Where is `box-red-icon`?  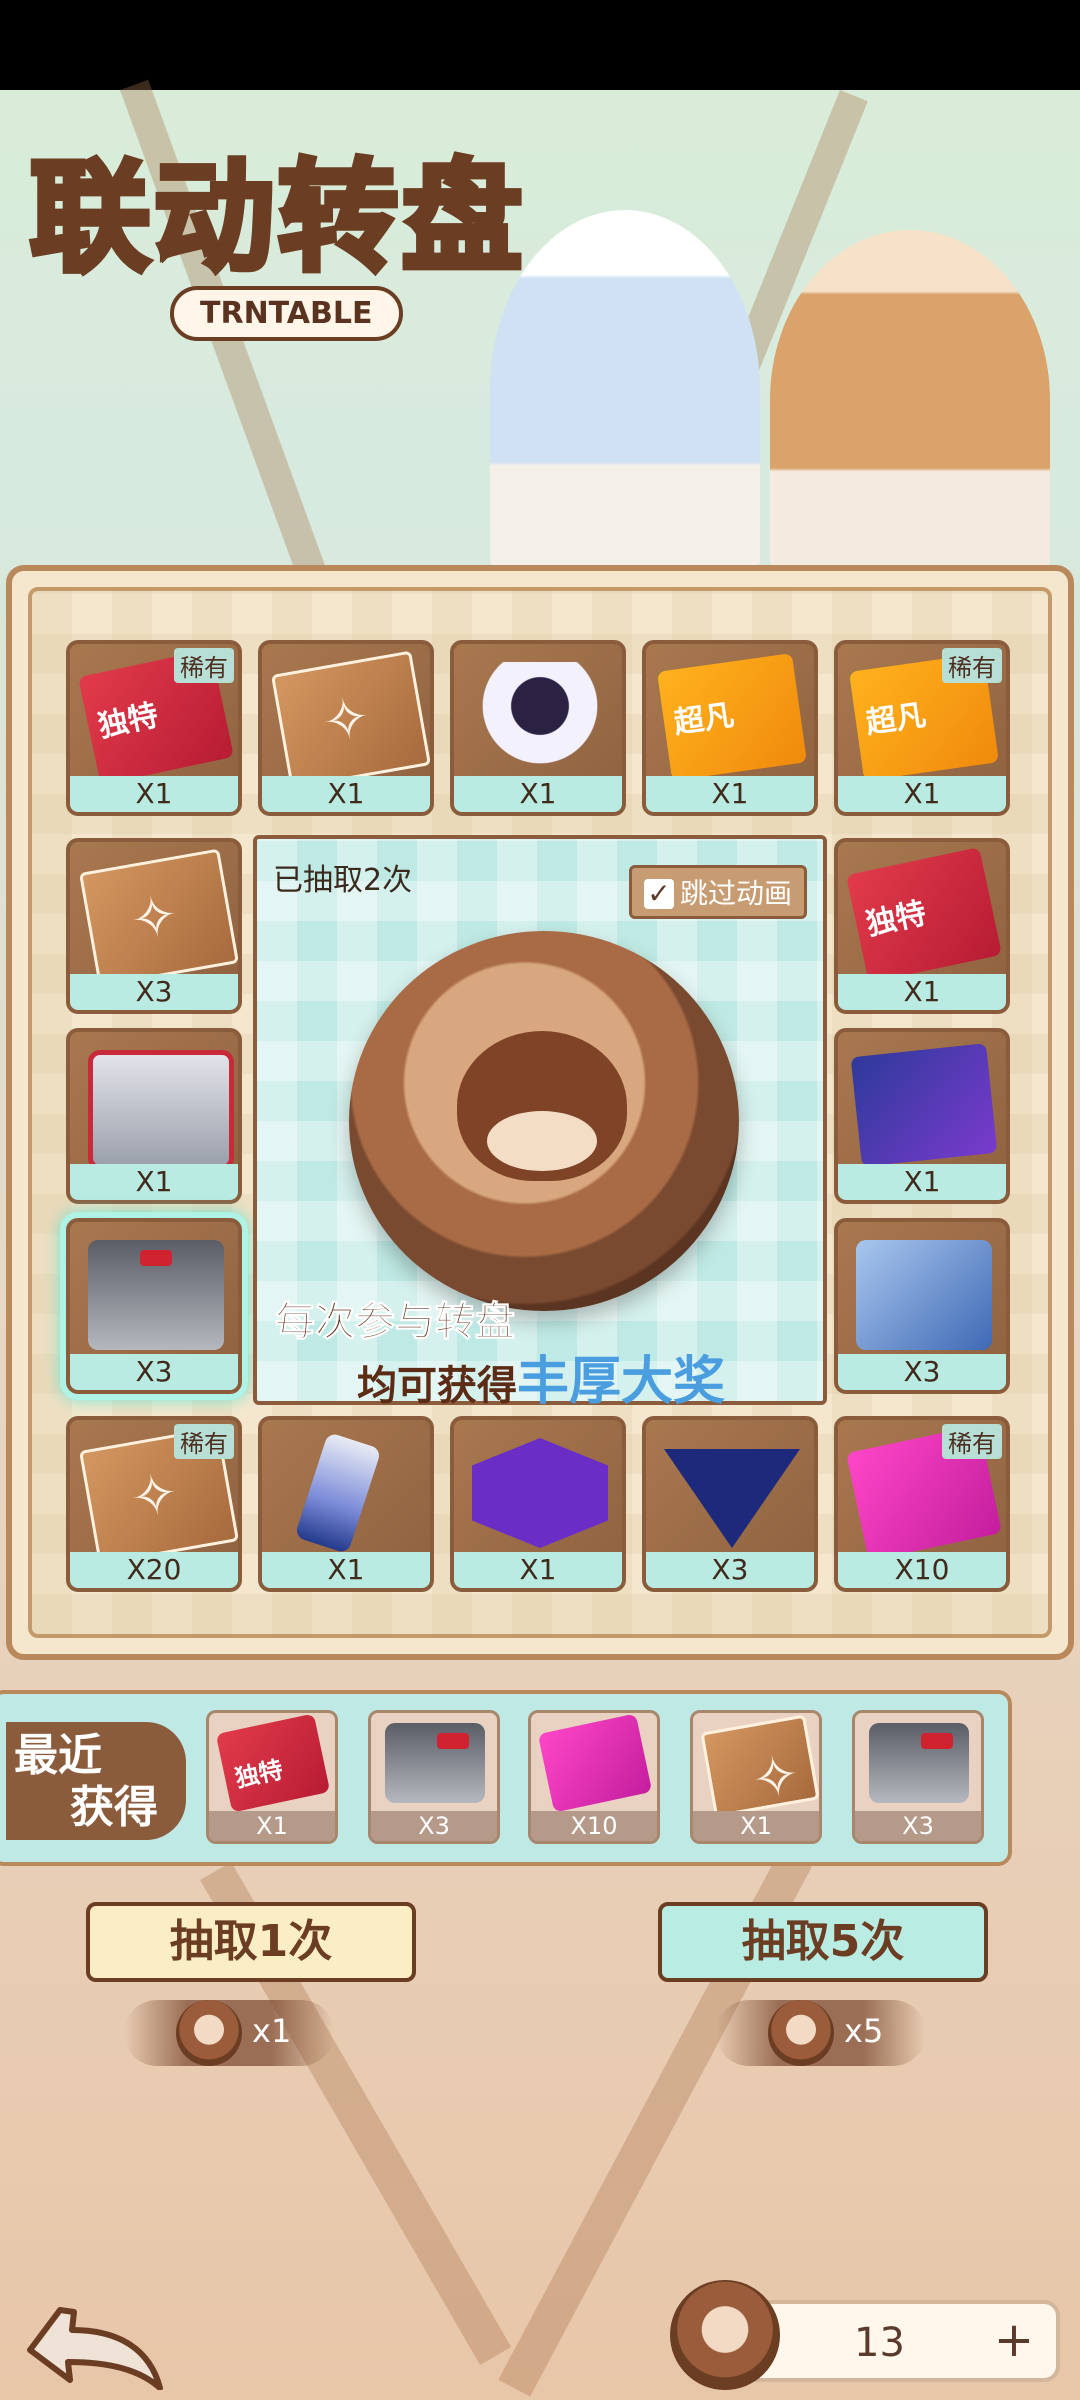
box-red-icon is located at coordinates (161, 1110).